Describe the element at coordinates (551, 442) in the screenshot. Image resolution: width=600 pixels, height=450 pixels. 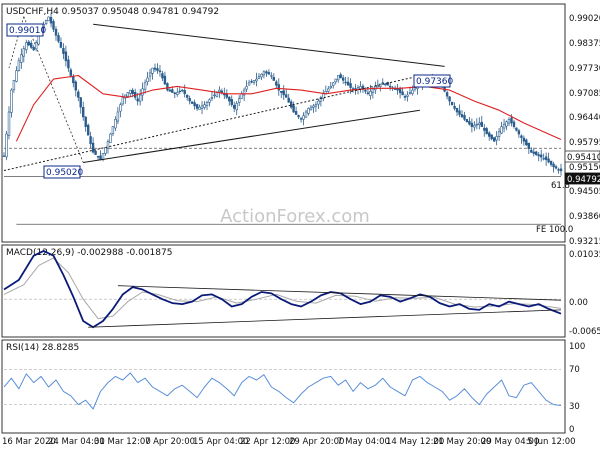
I see `x-tick-label: 5 Jun 12:00` at that location.